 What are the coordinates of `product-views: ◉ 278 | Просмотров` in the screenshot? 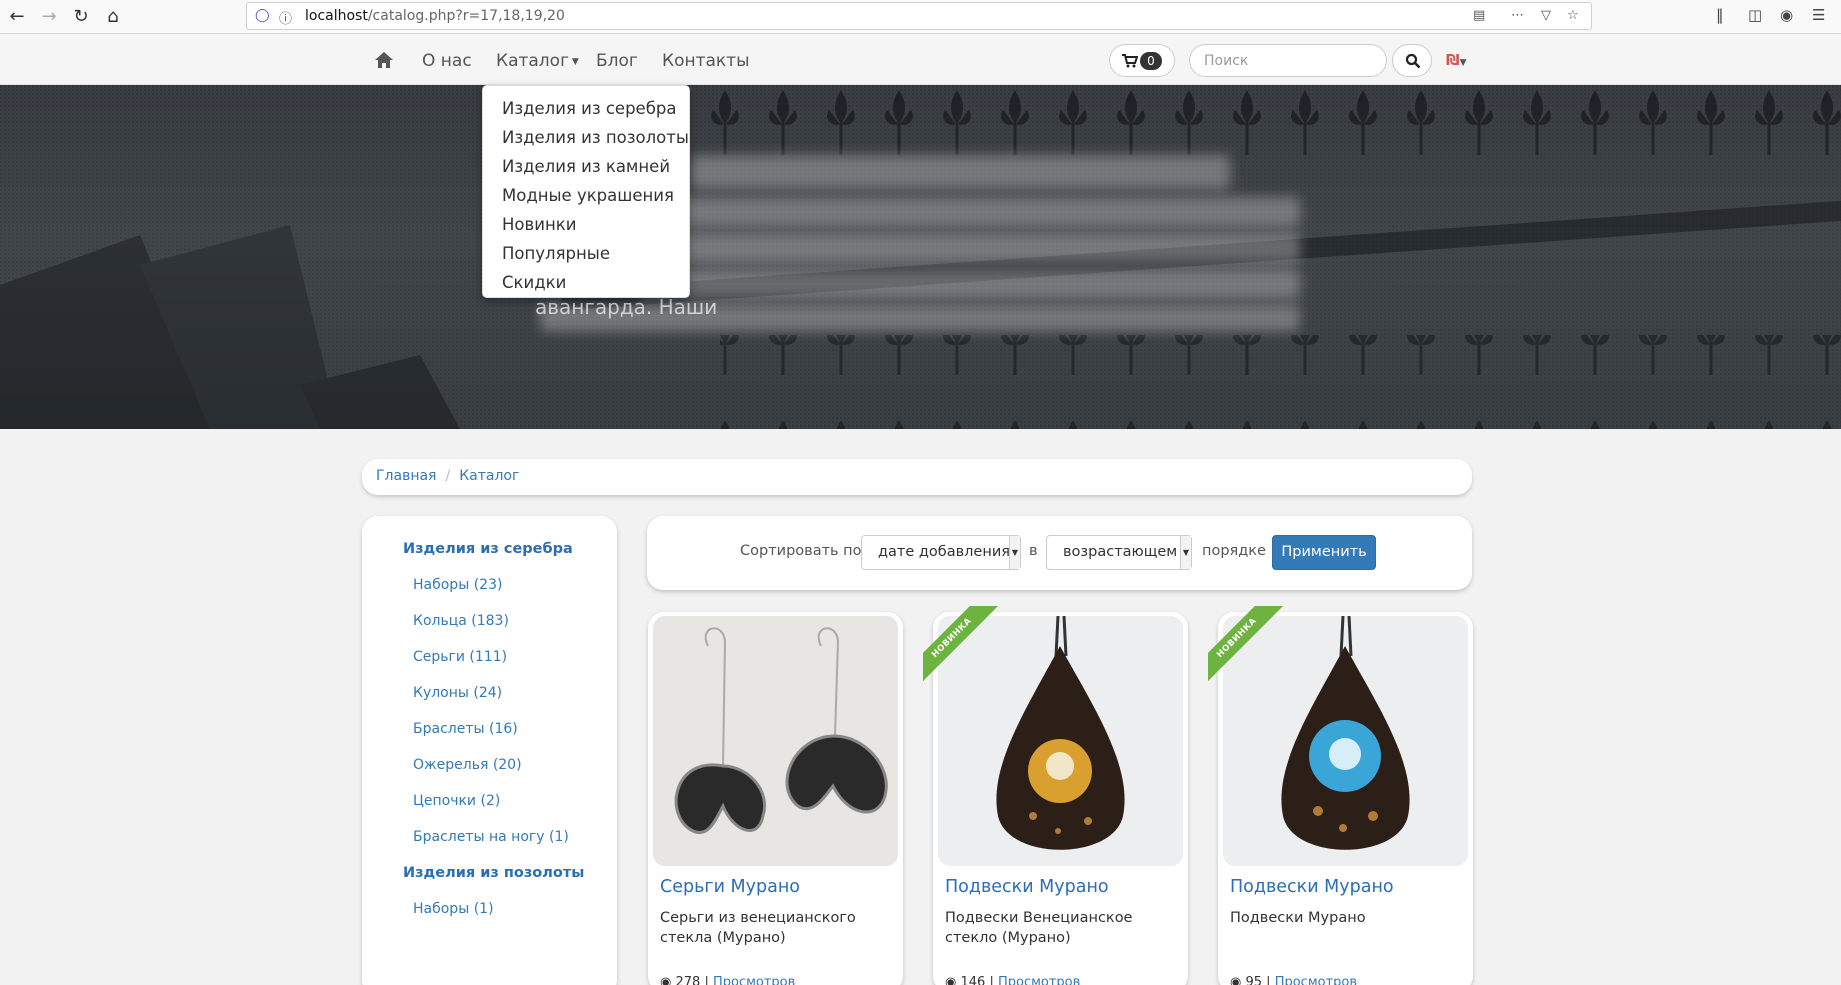 It's located at (727, 980).